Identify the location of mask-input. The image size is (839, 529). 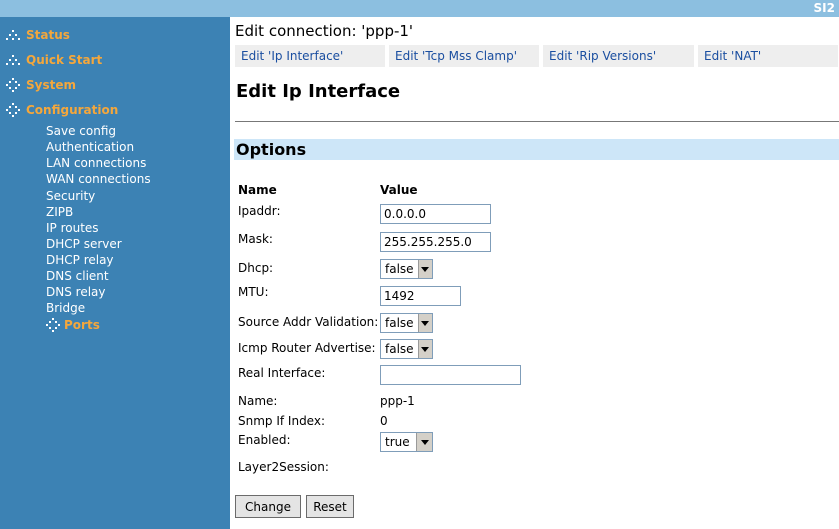
(435, 242).